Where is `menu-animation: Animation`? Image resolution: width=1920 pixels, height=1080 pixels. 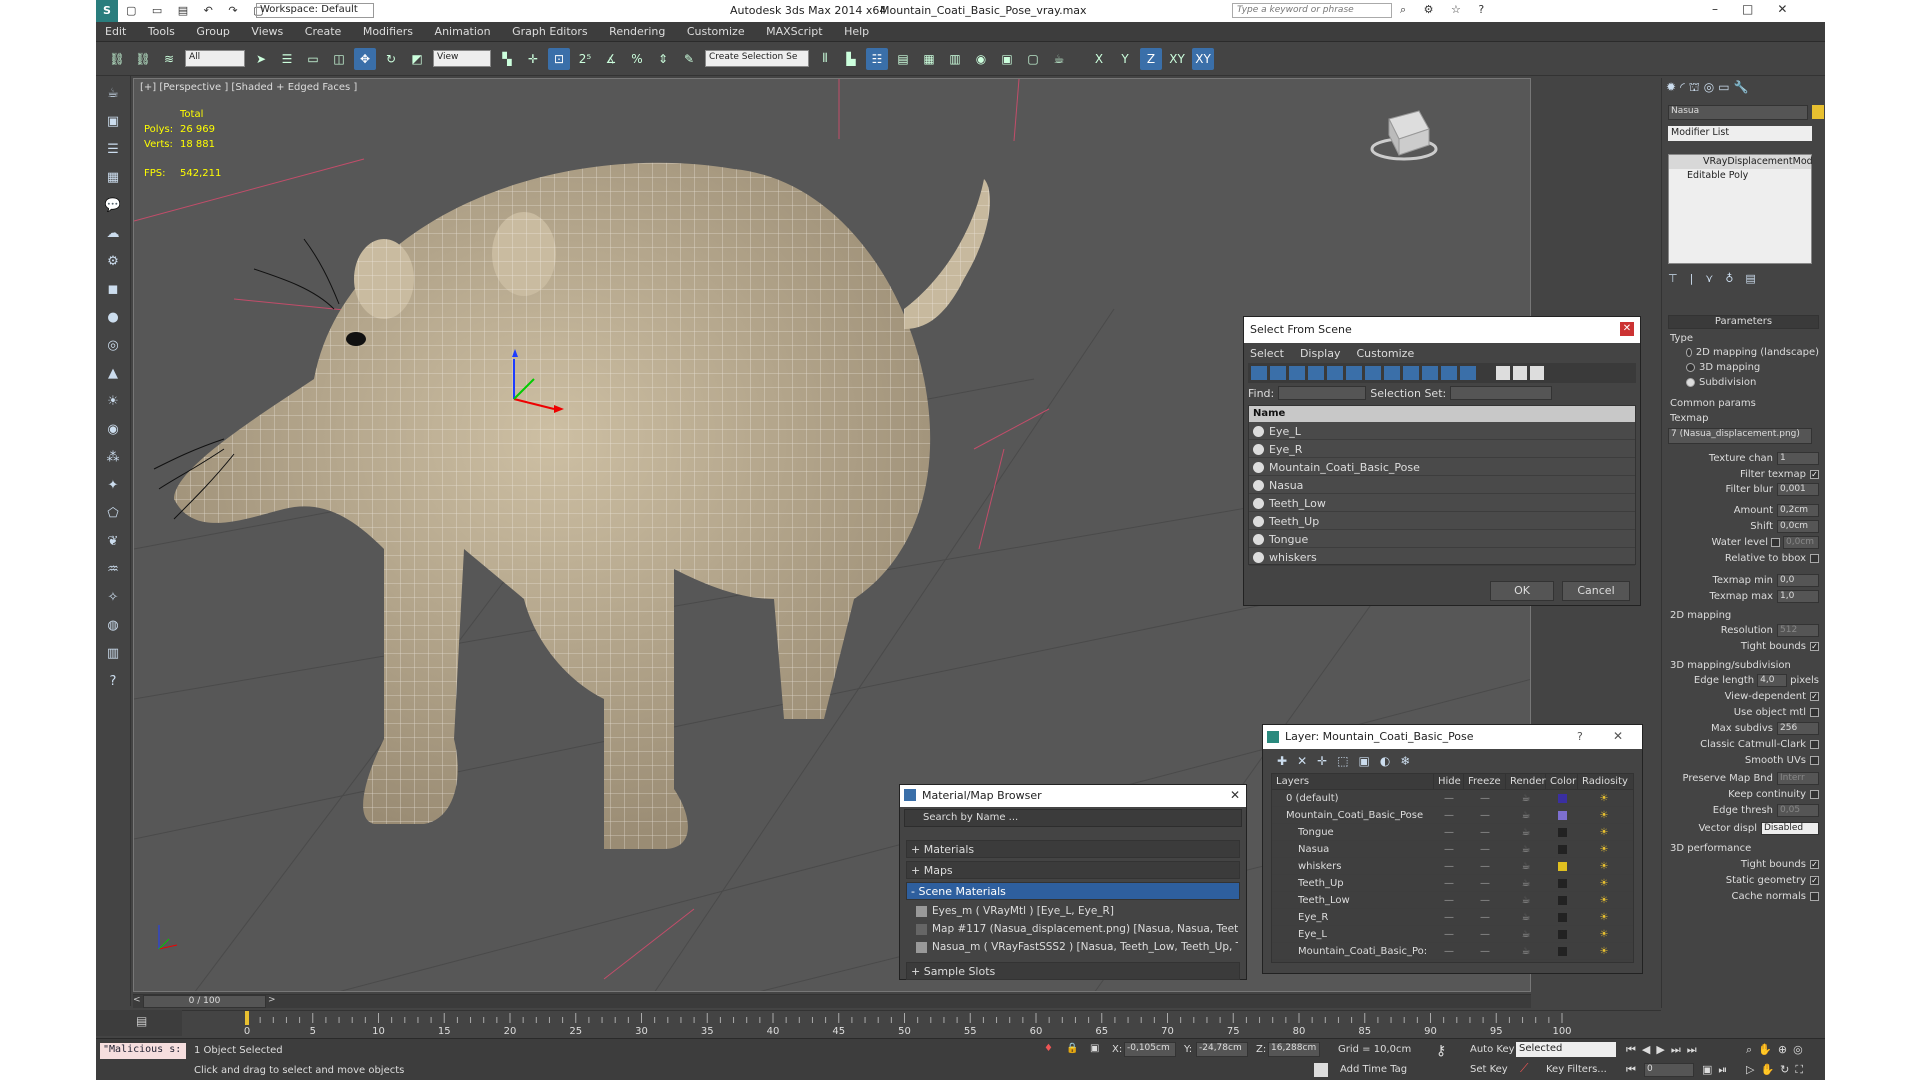 menu-animation: Animation is located at coordinates (463, 31).